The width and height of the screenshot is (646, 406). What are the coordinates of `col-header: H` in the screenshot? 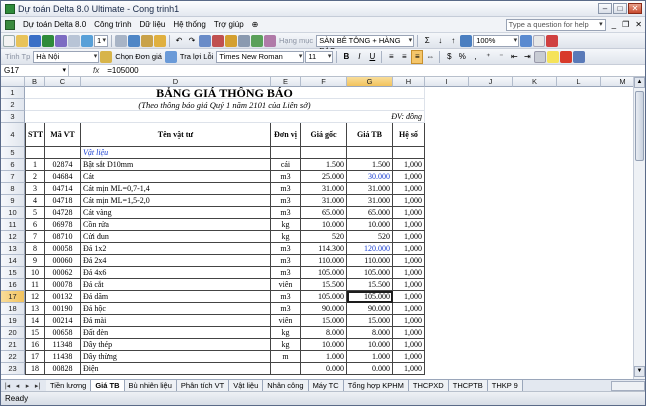 It's located at (409, 82).